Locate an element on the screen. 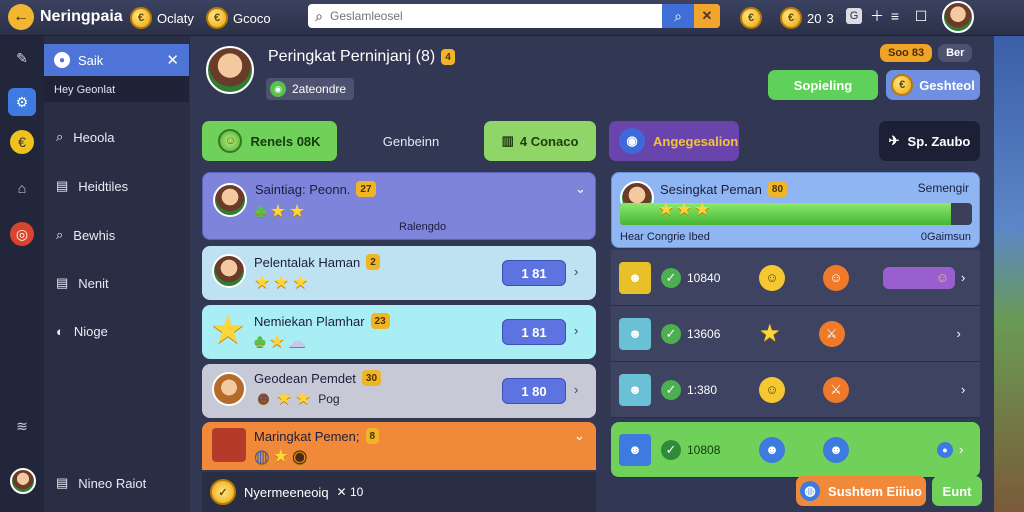 The width and height of the screenshot is (1024, 512). profile-avatar is located at coordinates (23, 481).